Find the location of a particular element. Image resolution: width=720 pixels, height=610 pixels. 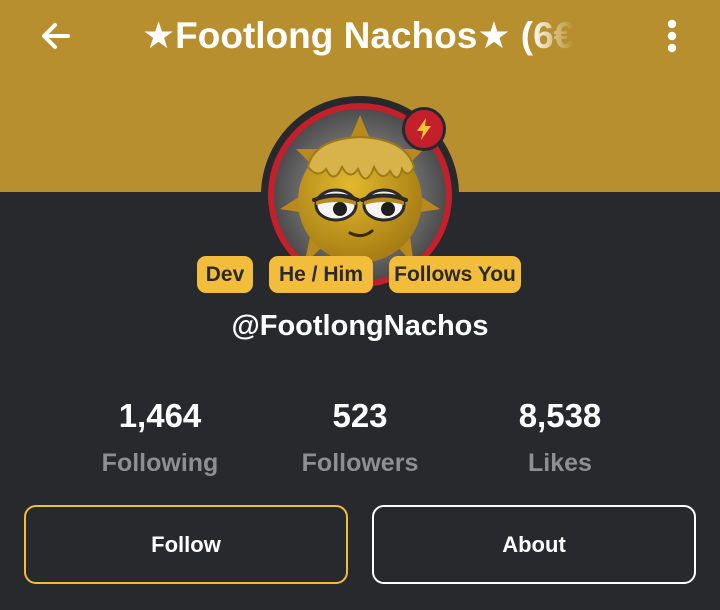

stat-value: 8,538 is located at coordinates (560, 415).